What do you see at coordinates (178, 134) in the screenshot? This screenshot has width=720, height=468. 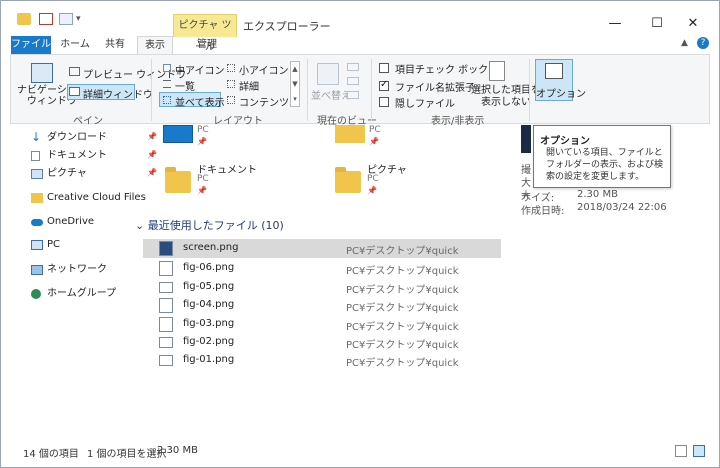 I see `desktop-folder-icon` at bounding box center [178, 134].